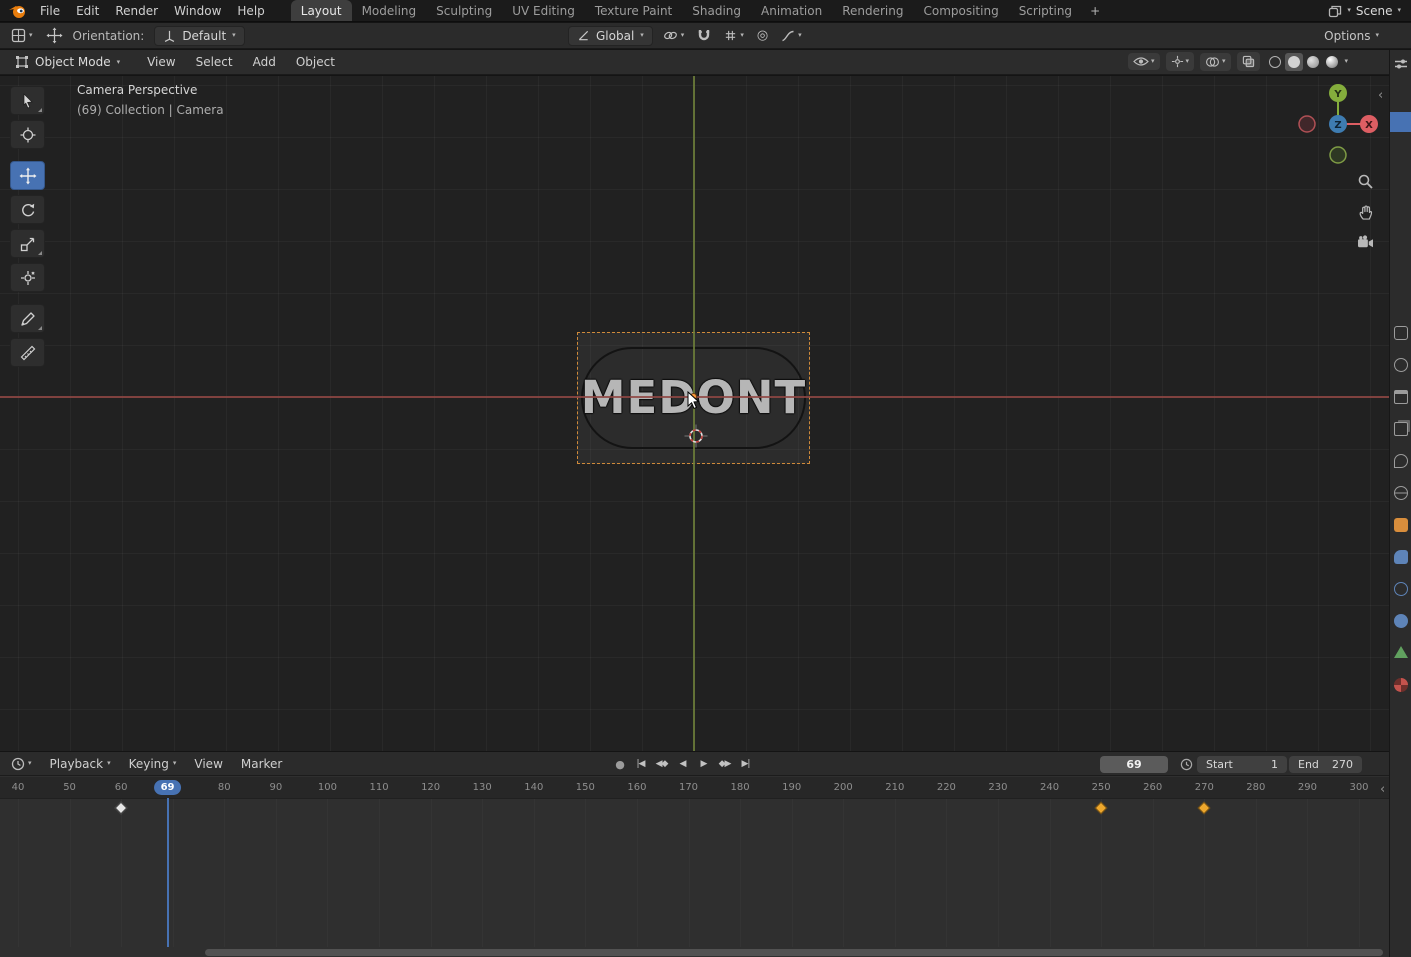  I want to click on timeline-menu-keying: Keying ▾, so click(153, 764).